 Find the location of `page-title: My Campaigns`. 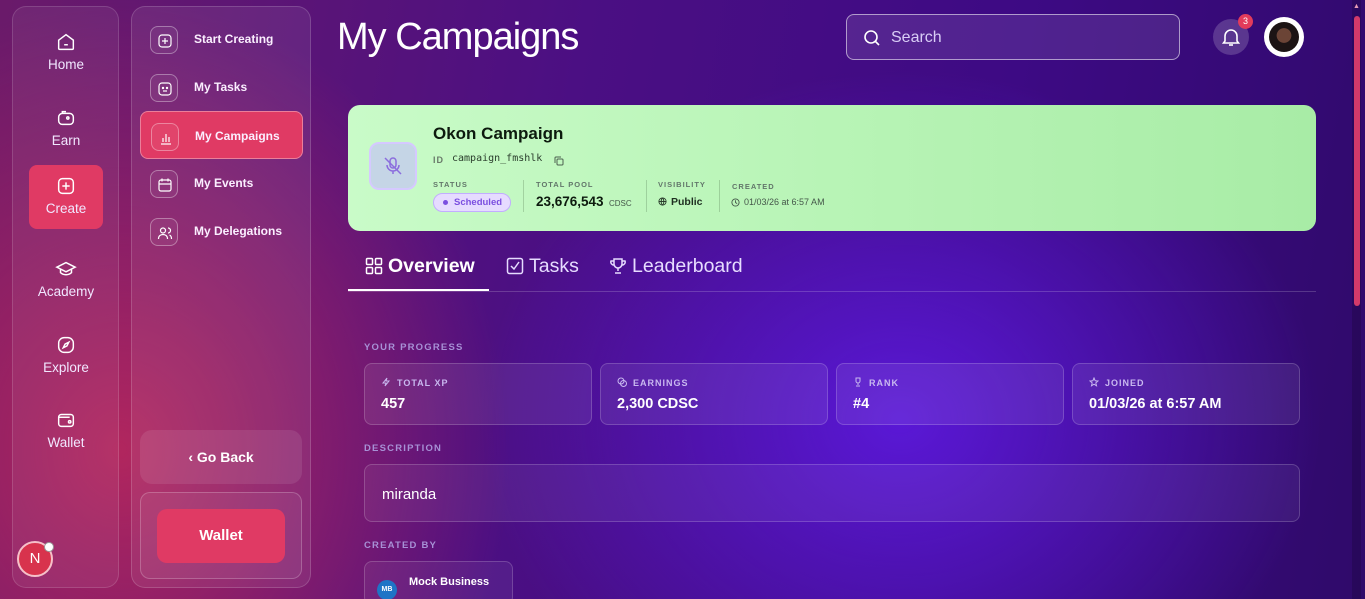

page-title: My Campaigns is located at coordinates (458, 37).